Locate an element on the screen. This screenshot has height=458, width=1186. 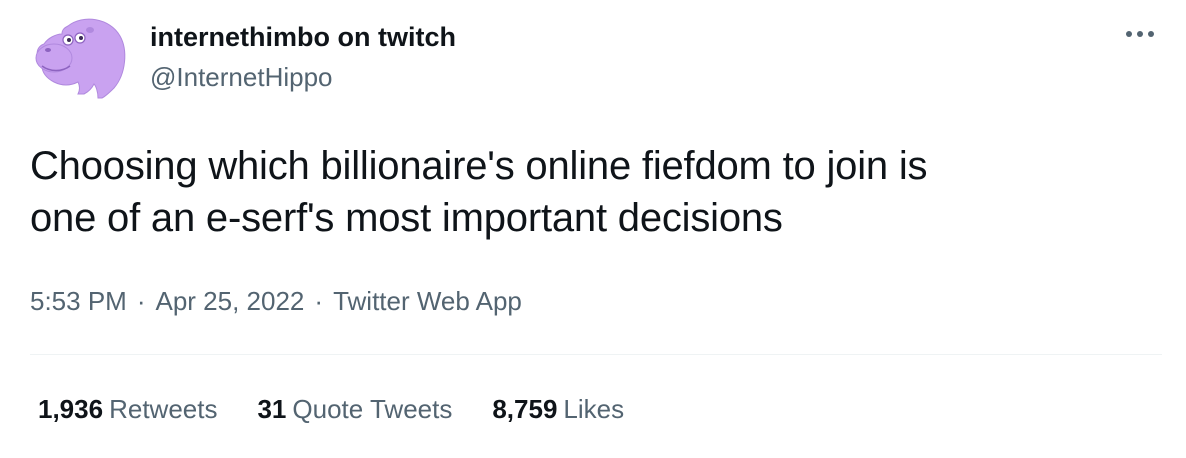
likes-stat: 8,759 Likes is located at coordinates (558, 409).